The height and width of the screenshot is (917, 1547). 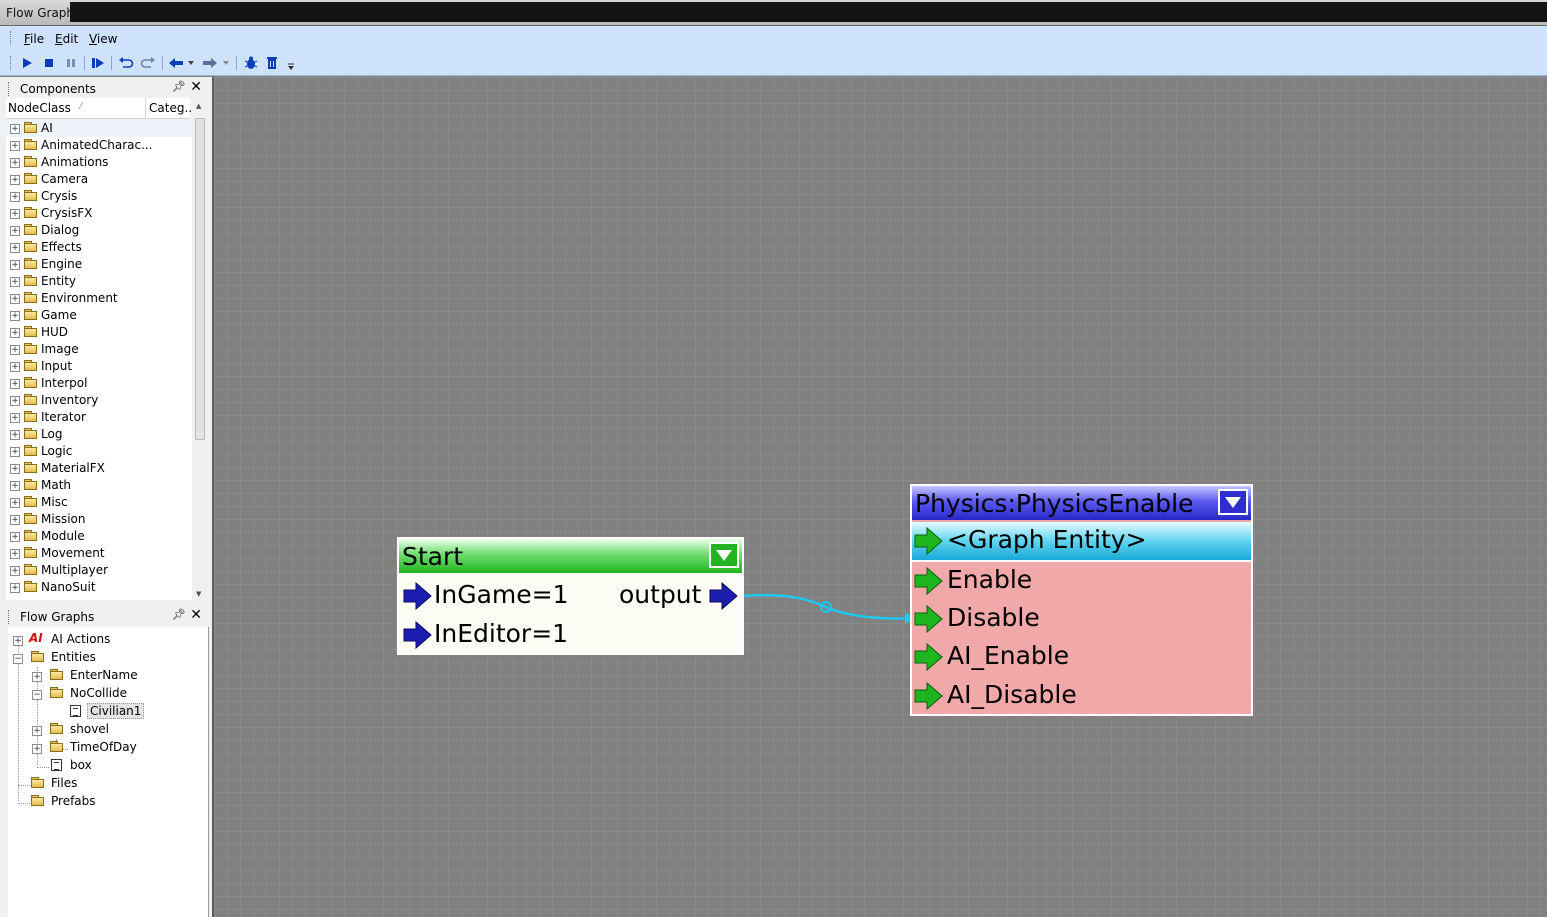 I want to click on scrollbar-thumb, so click(x=200, y=279).